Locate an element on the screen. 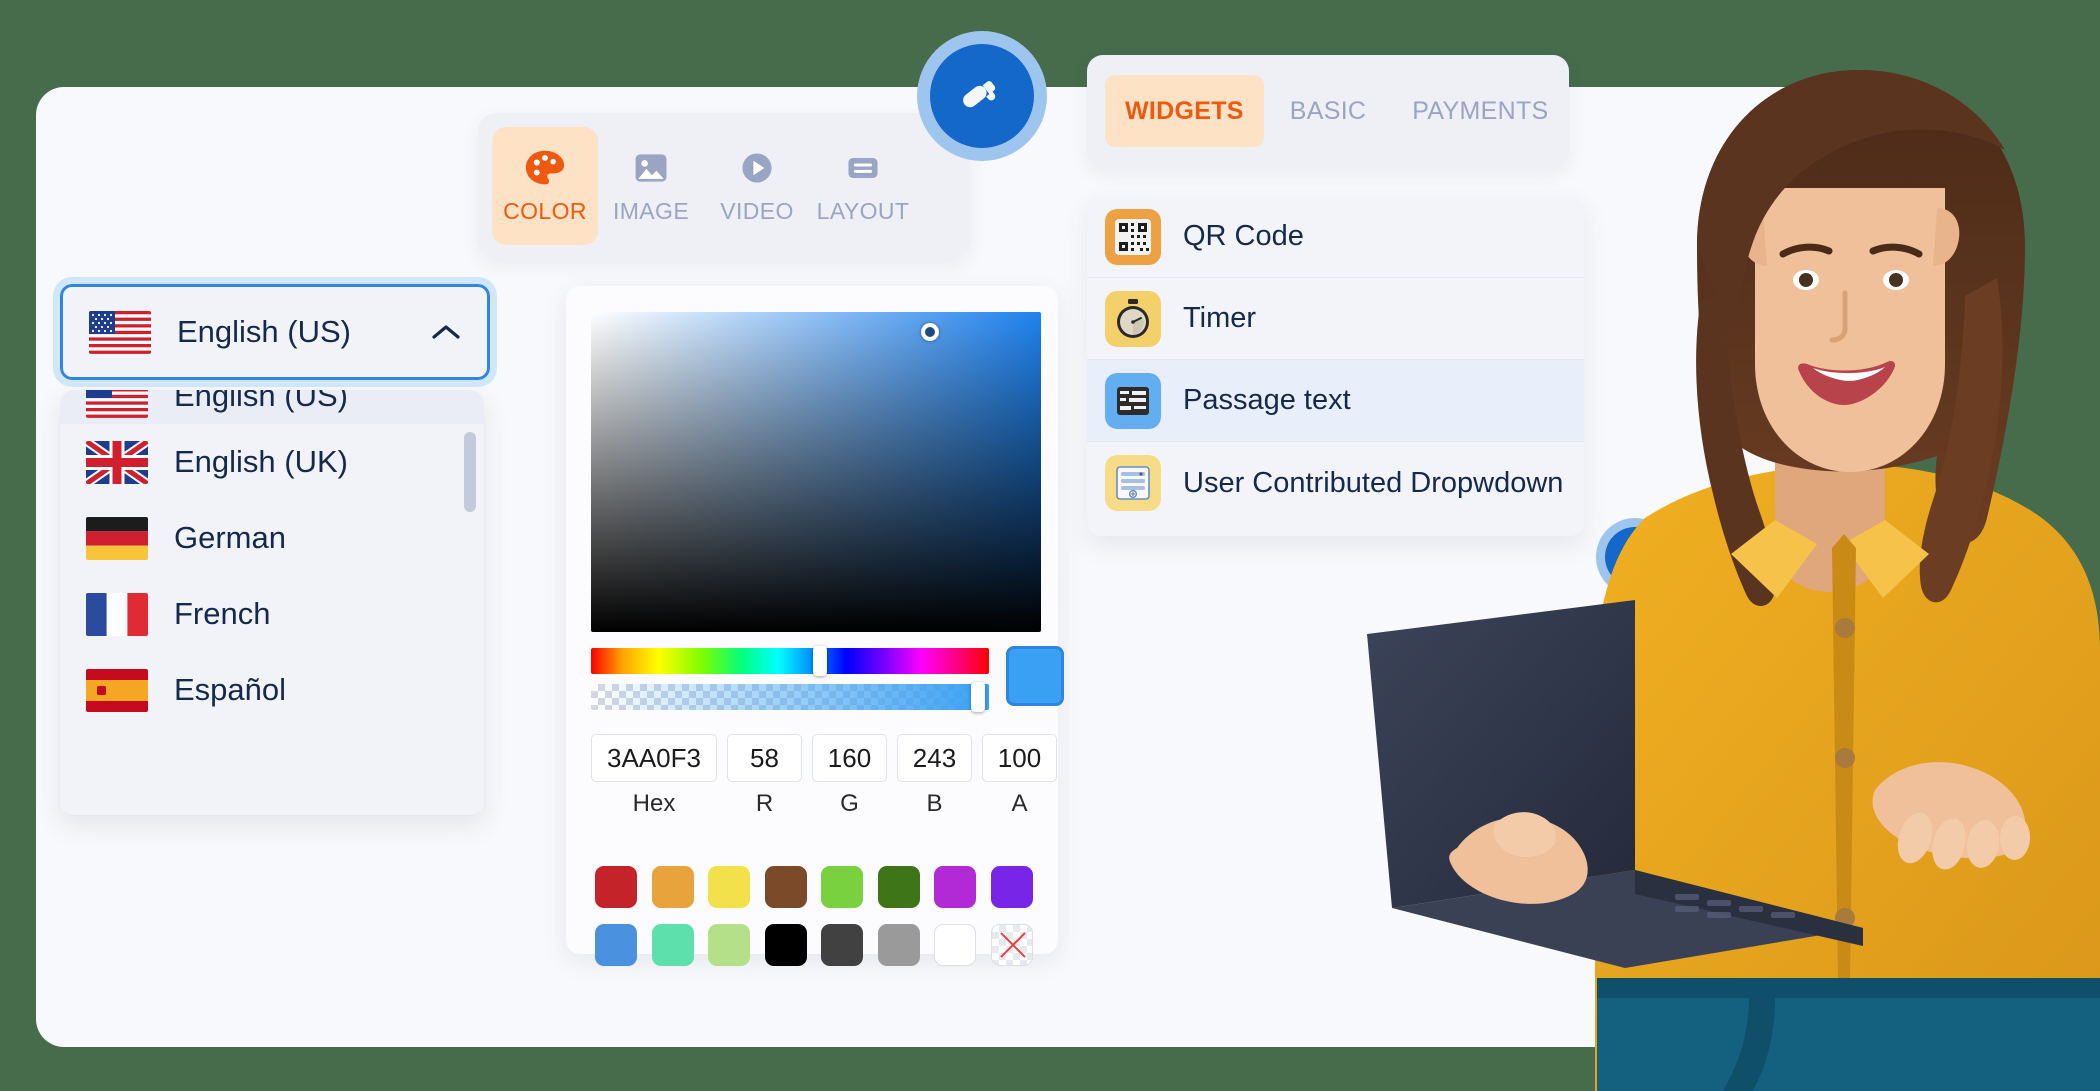  color-picker-cursor is located at coordinates (930, 332).